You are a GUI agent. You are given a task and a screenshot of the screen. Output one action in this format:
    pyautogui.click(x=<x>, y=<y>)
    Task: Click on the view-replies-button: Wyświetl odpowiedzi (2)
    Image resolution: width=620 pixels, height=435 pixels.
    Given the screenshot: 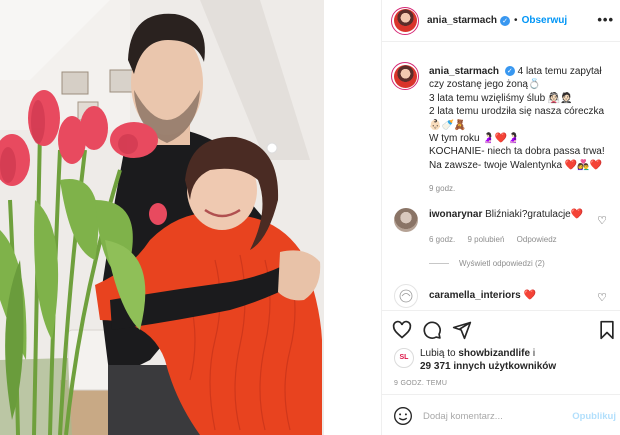 What is the action you would take?
    pyautogui.click(x=487, y=263)
    